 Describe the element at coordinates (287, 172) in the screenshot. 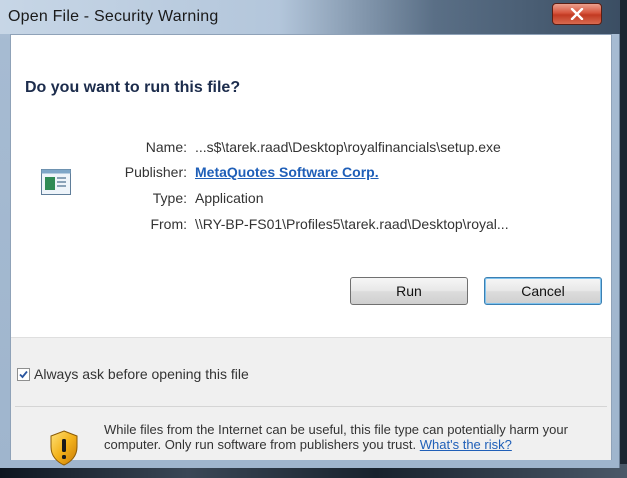

I see `publisher-link: MetaQuotes Software Corp.` at that location.